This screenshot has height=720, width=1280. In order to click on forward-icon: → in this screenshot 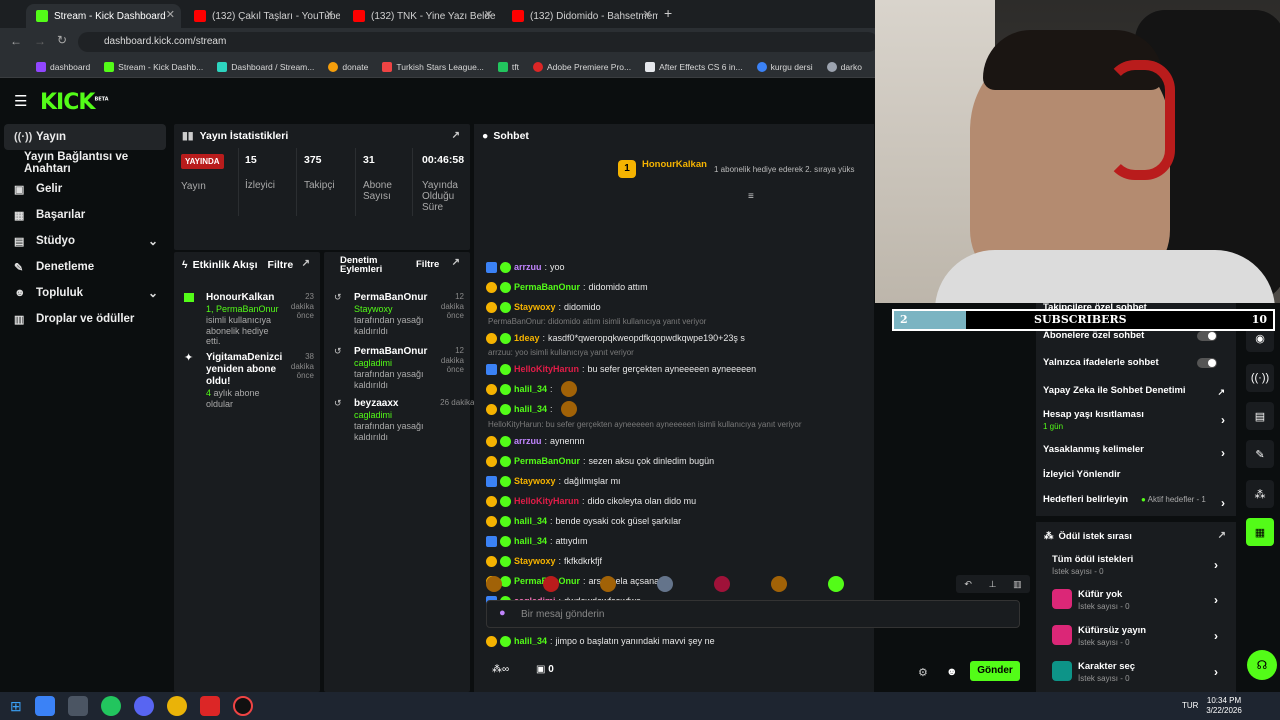, I will do `click(40, 41)`.